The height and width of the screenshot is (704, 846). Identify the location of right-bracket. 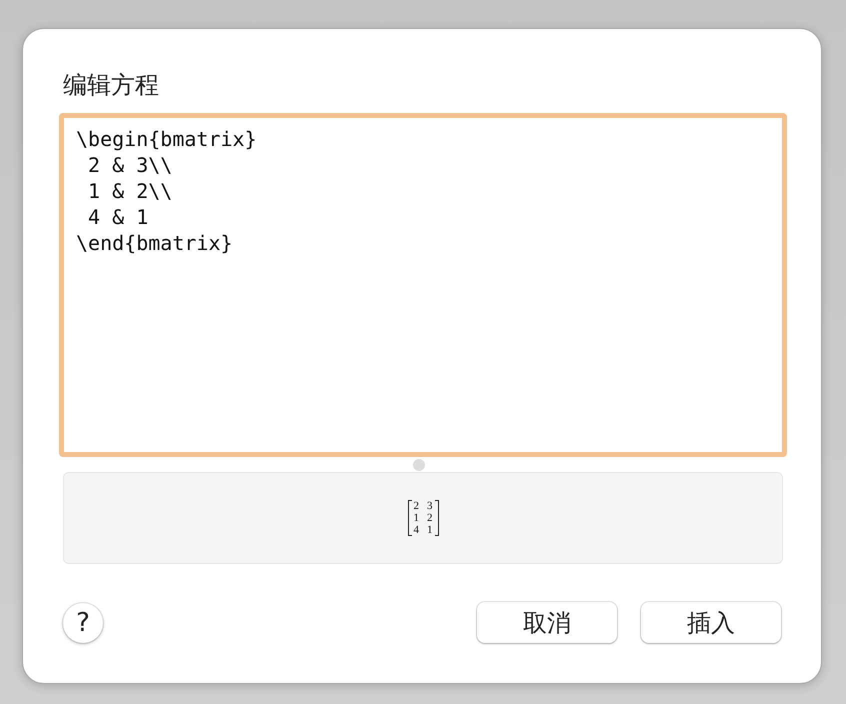
(436, 518).